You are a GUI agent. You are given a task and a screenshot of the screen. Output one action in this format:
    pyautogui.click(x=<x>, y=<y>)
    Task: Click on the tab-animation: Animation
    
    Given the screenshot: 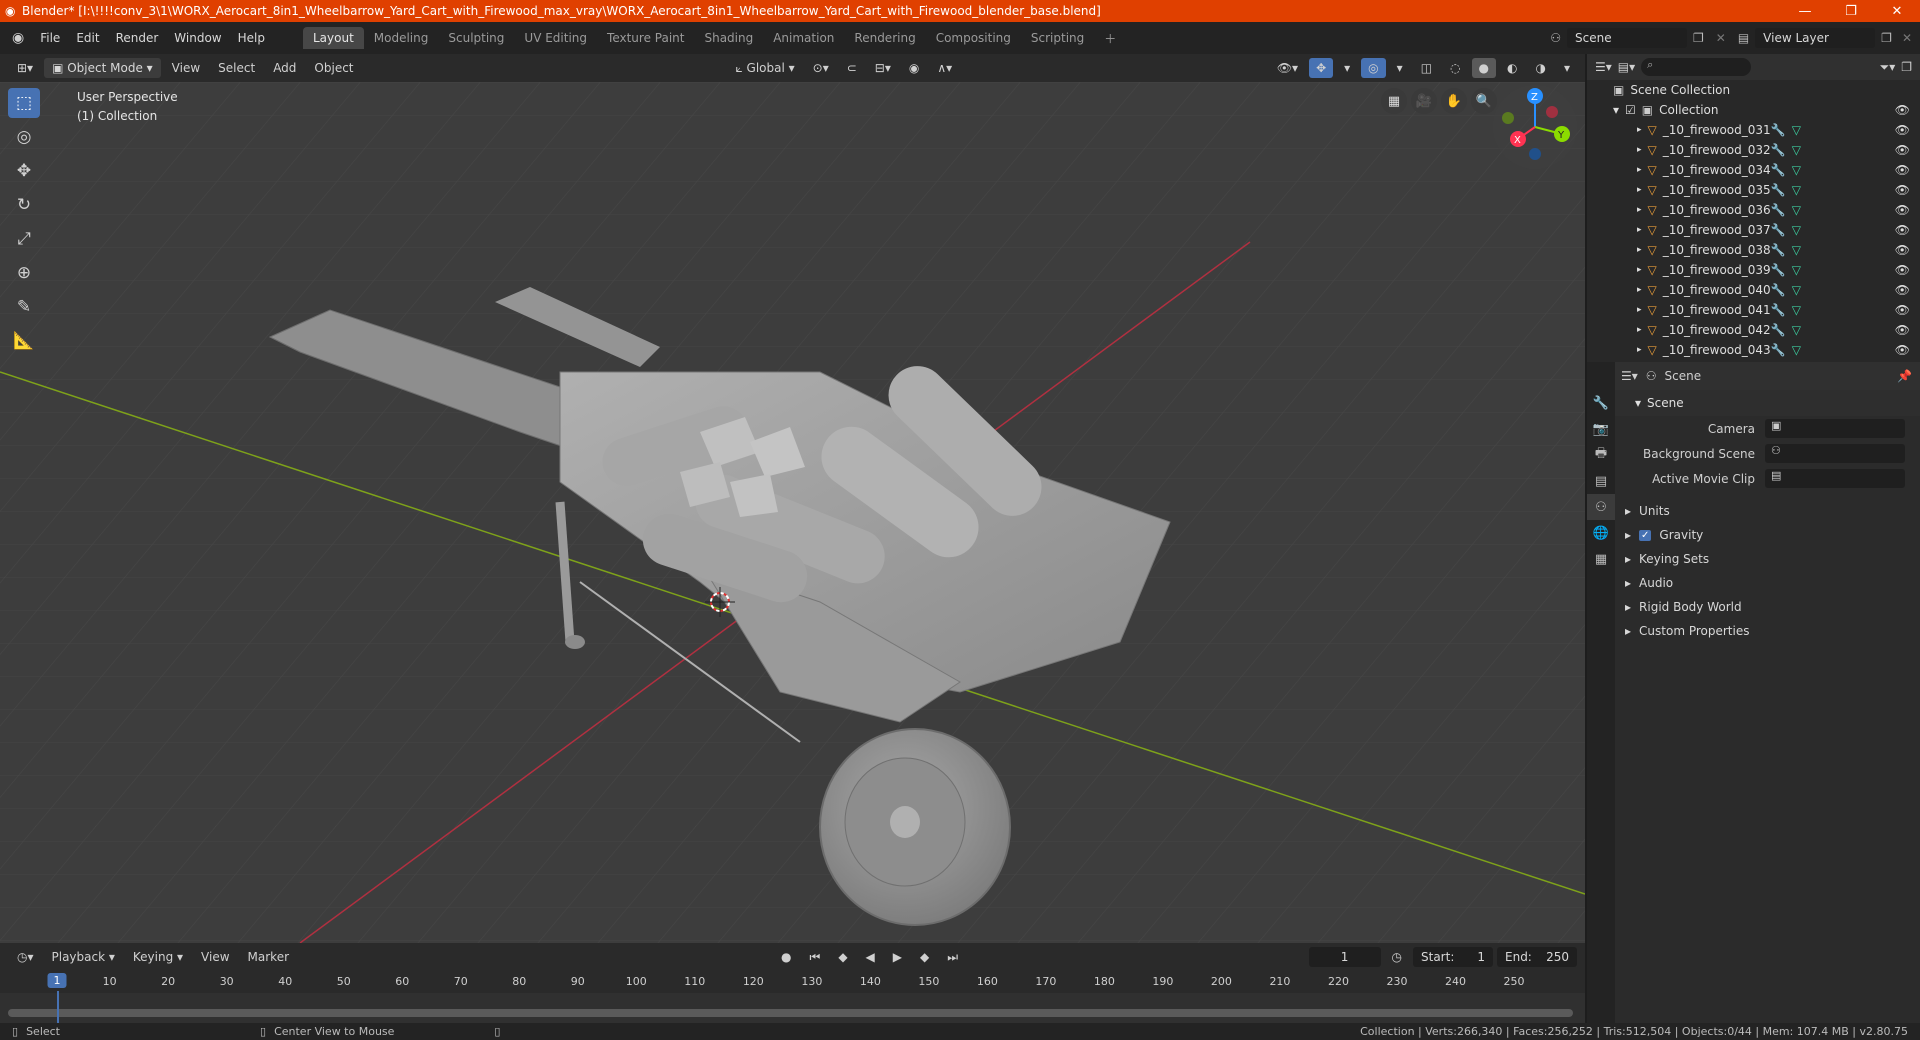 What is the action you would take?
    pyautogui.click(x=803, y=38)
    